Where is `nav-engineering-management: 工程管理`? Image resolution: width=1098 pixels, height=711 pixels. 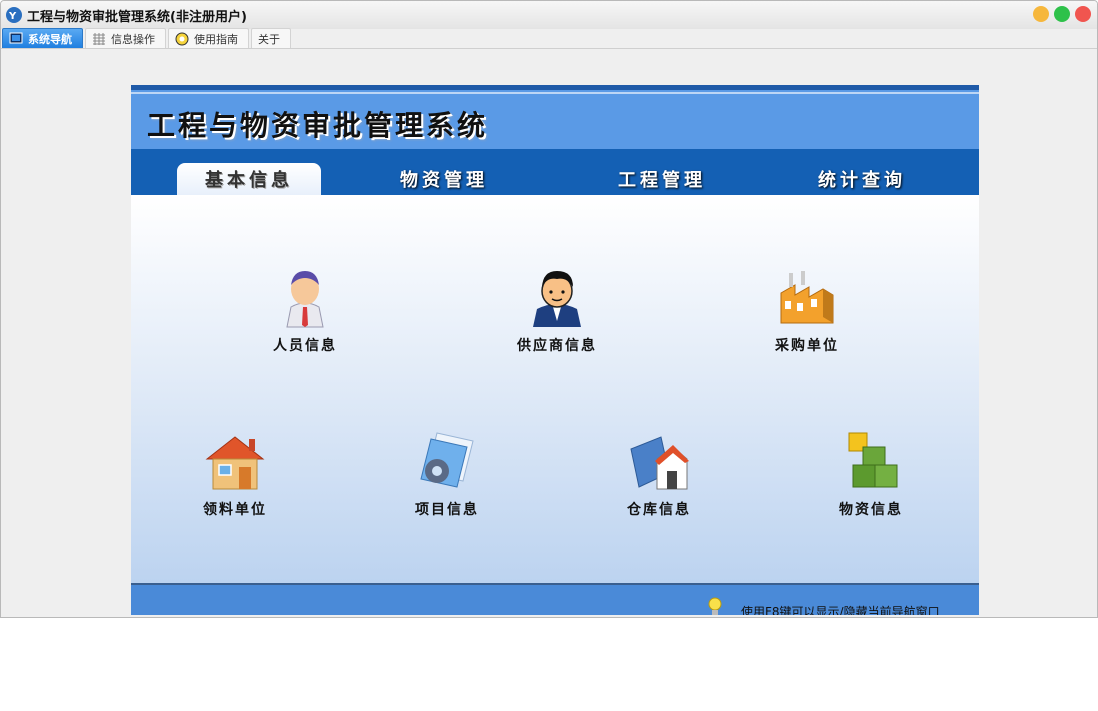
nav-engineering-management: 工程管理 is located at coordinates (662, 179).